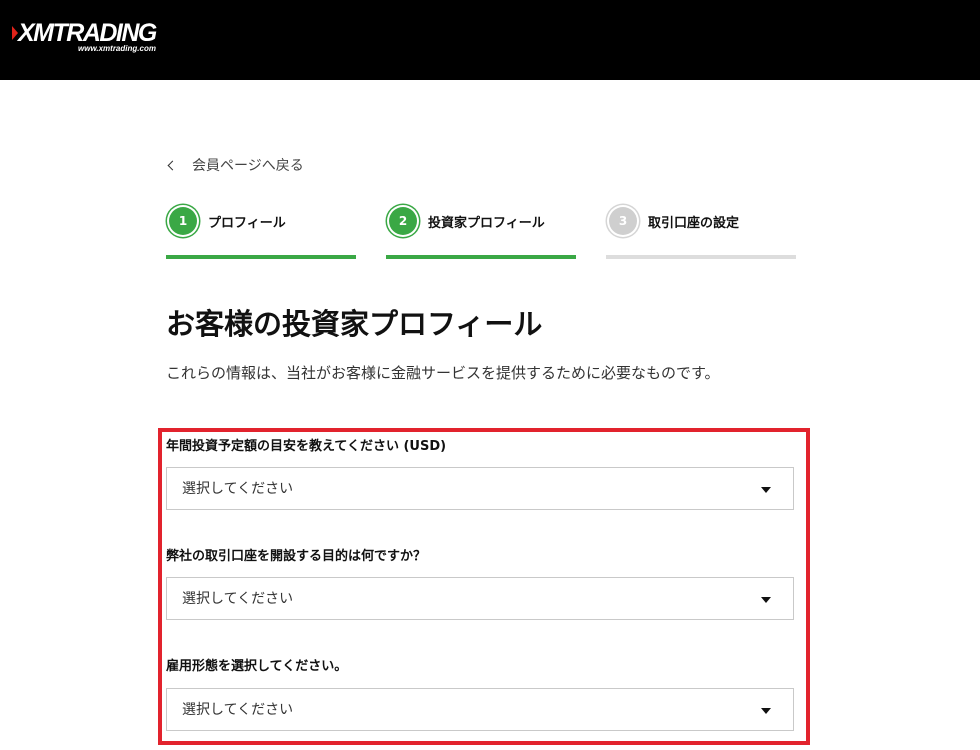 This screenshot has width=980, height=750. Describe the element at coordinates (261, 232) in the screenshot. I see `step-profile: 1 プロフィール` at that location.